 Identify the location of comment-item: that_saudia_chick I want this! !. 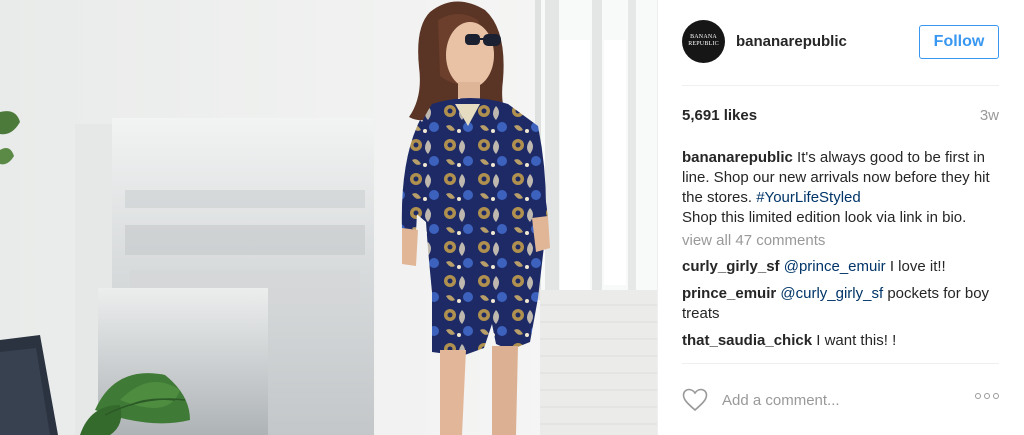
(842, 341).